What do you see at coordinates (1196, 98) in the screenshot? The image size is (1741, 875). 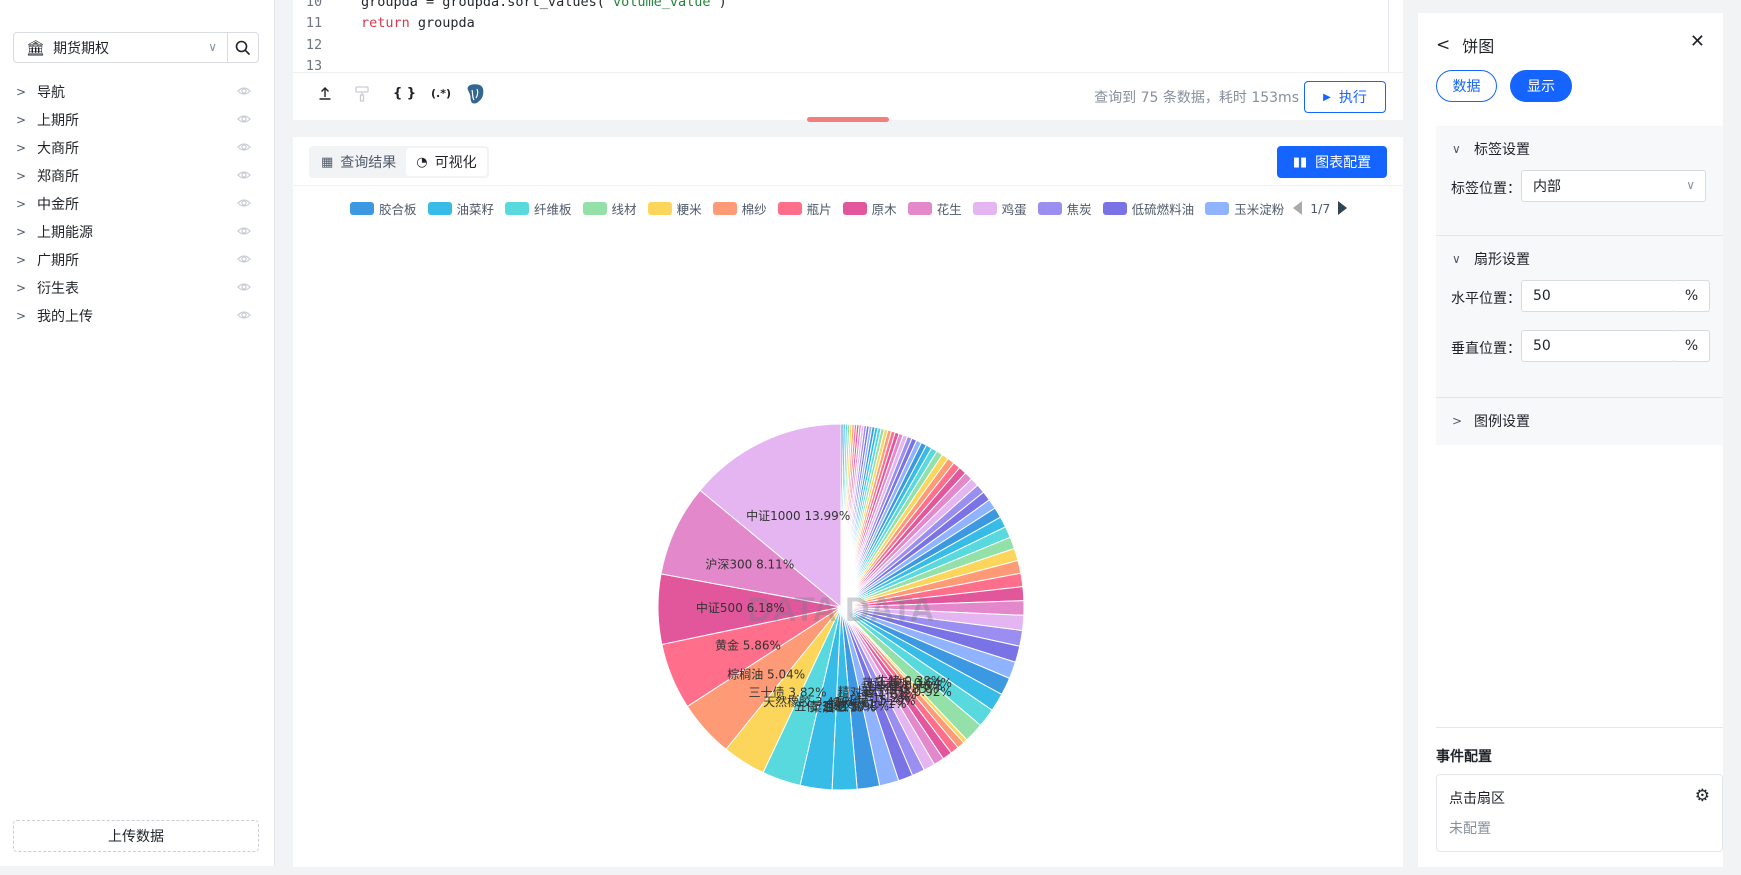 I see `query-info: 查询到 75 条数据，耗时 153ms` at bounding box center [1196, 98].